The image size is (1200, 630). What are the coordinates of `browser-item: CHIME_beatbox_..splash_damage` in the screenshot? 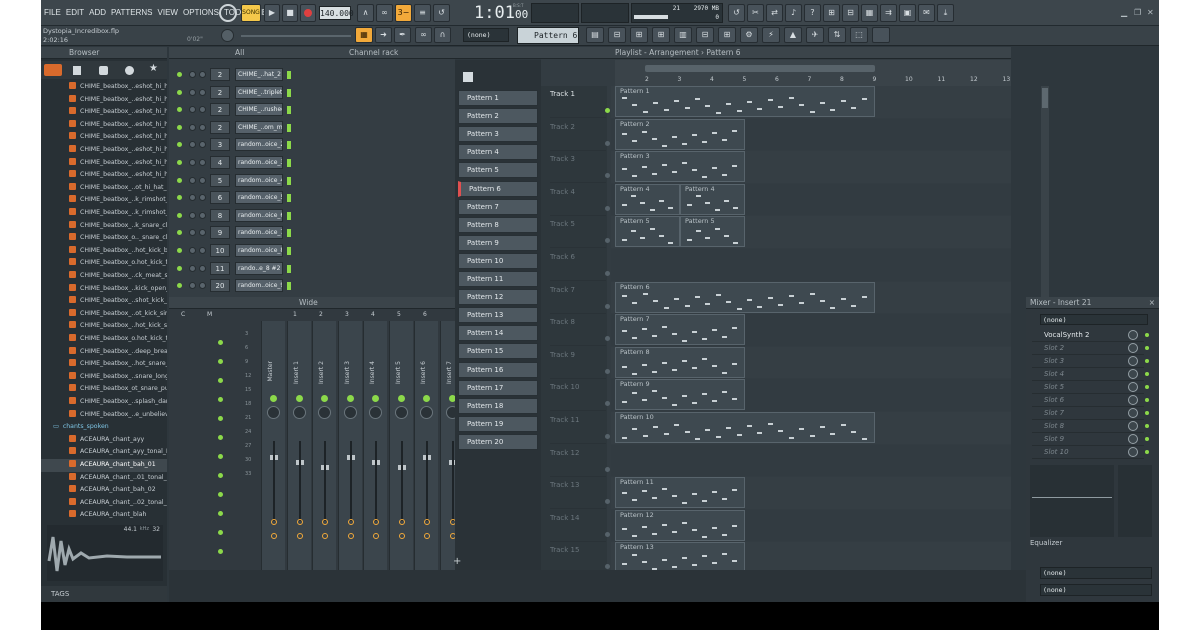 It's located at (104, 402).